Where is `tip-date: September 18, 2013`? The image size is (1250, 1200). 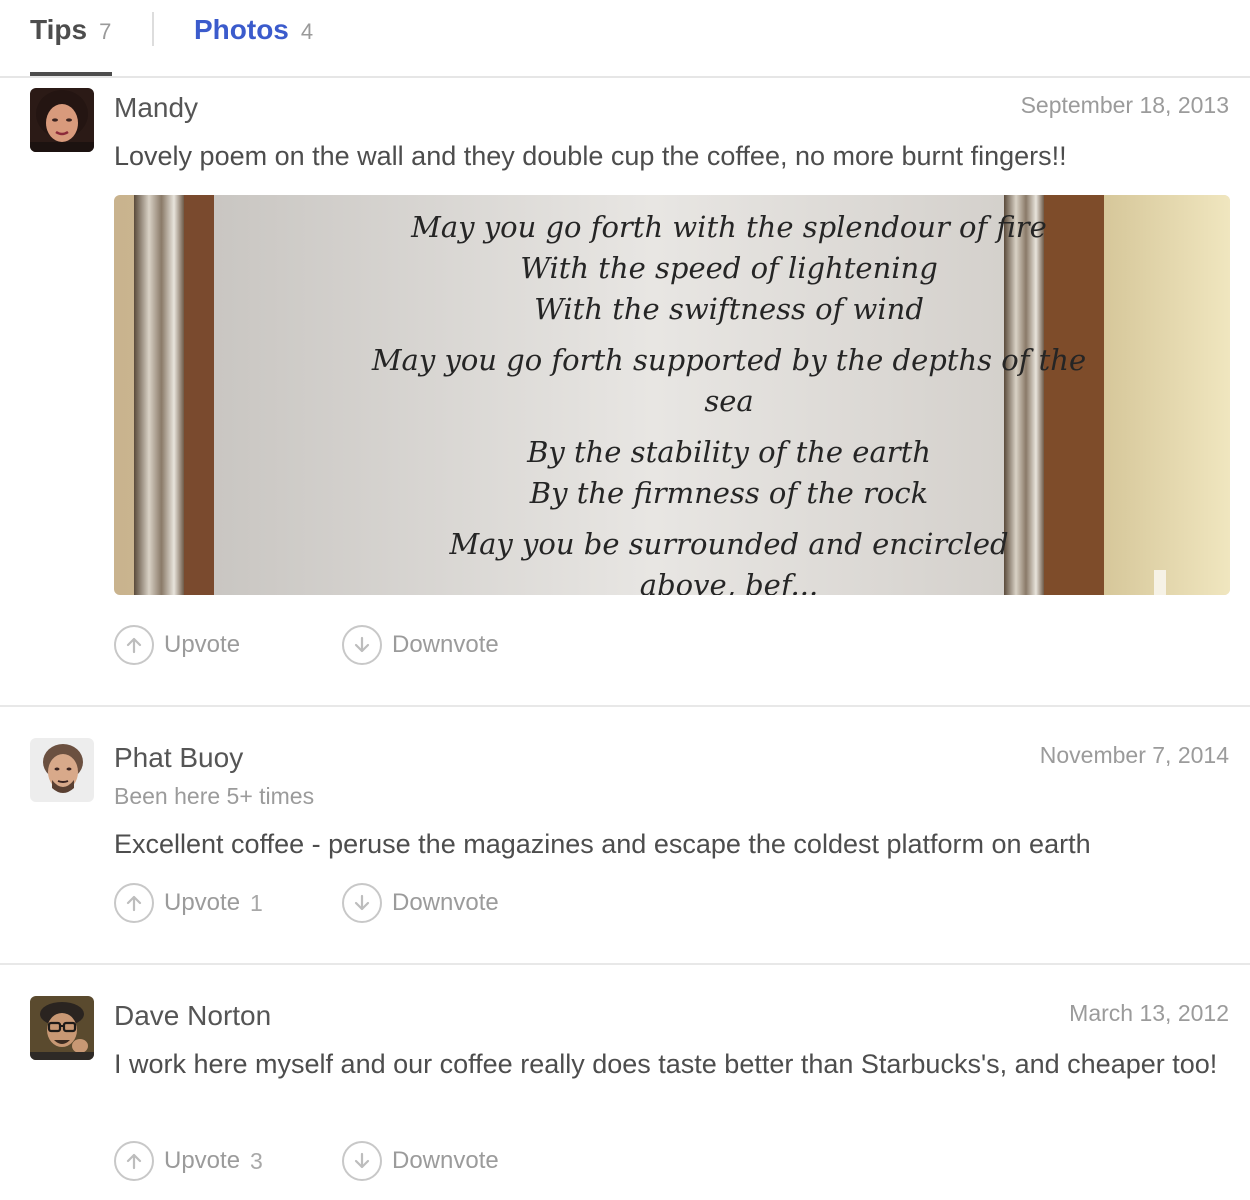
tip-date: September 18, 2013 is located at coordinates (1124, 105).